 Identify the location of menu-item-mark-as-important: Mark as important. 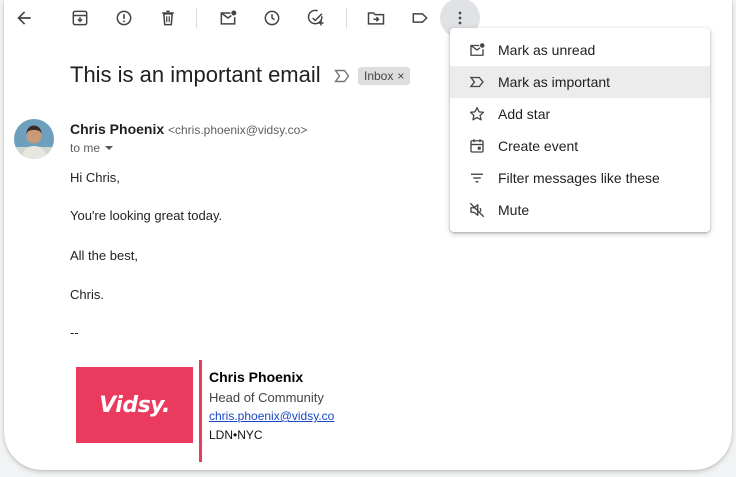
(580, 82).